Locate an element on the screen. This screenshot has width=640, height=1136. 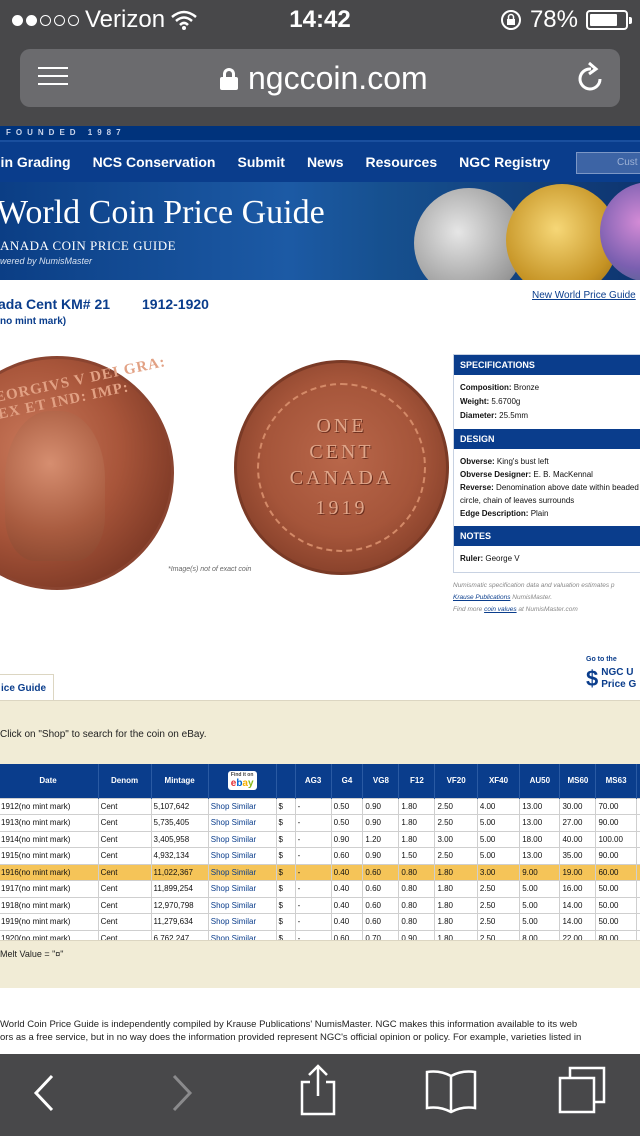
coin-reverse-image: ONE CENT CANADA 1919 is located at coordinates (341, 467).